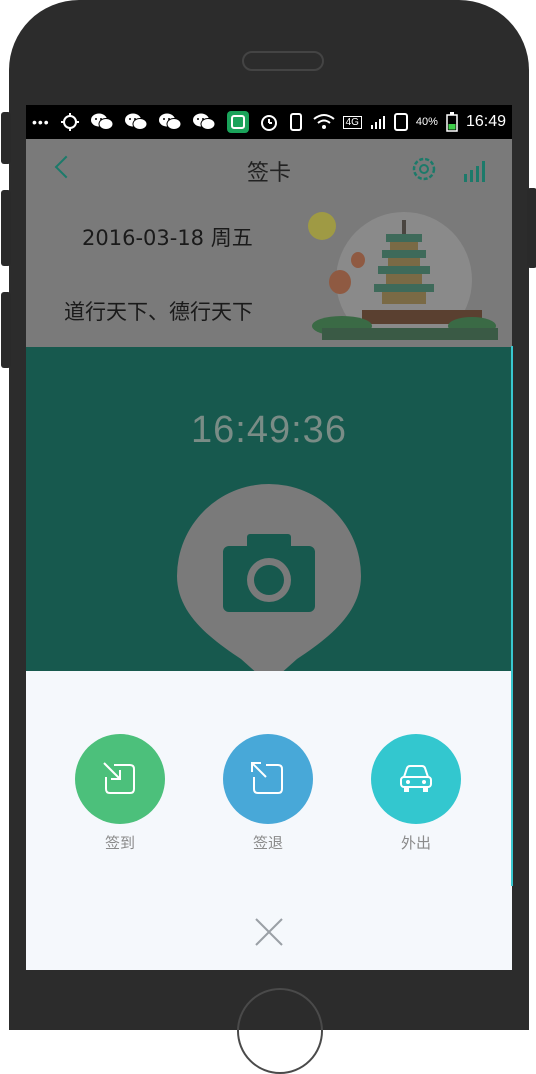 The height and width of the screenshot is (1074, 536). What do you see at coordinates (400, 122) in the screenshot?
I see `sim-icon` at bounding box center [400, 122].